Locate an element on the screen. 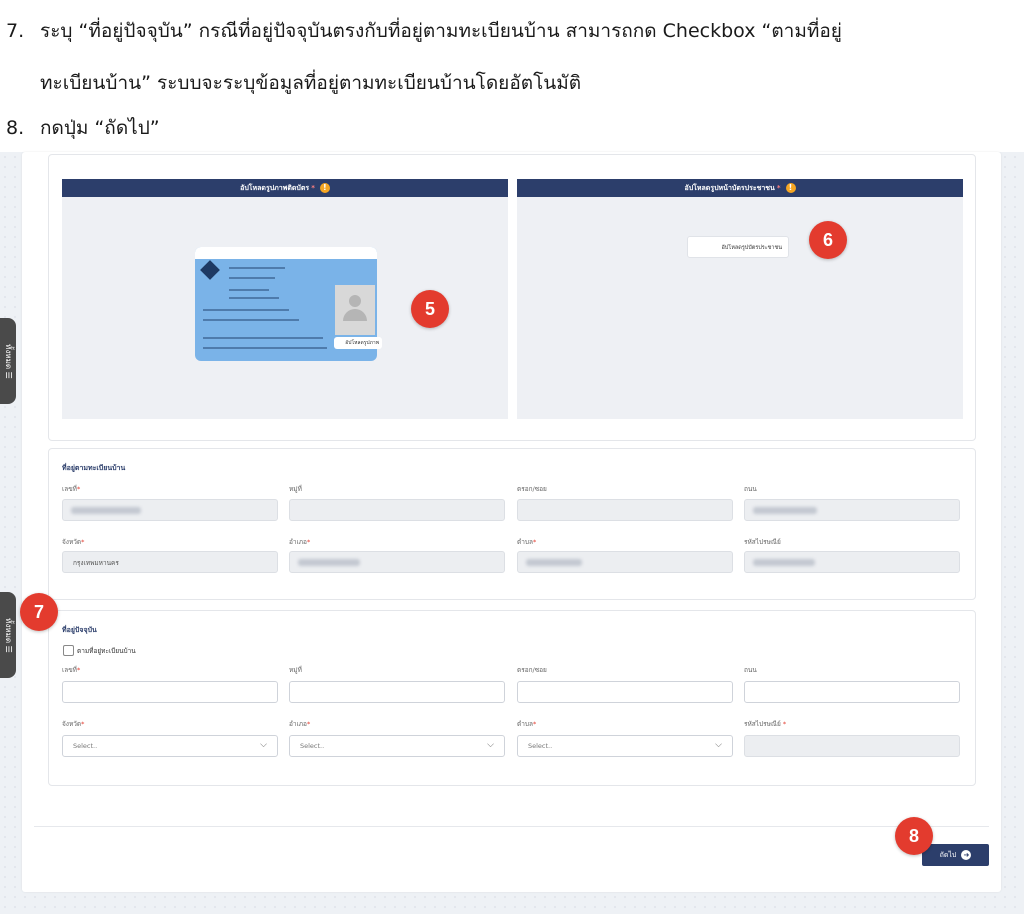 This screenshot has width=1024, height=914. cur-house-no-input is located at coordinates (170, 692).